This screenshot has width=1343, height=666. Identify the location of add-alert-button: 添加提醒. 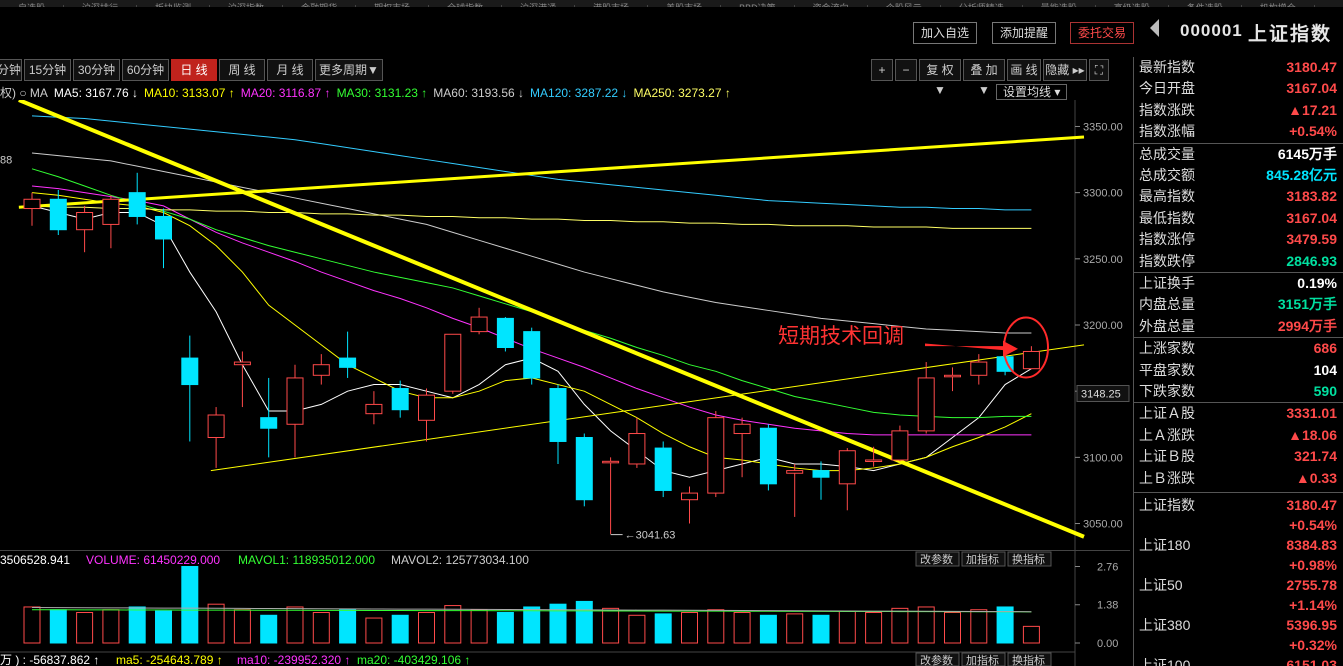
(1024, 33).